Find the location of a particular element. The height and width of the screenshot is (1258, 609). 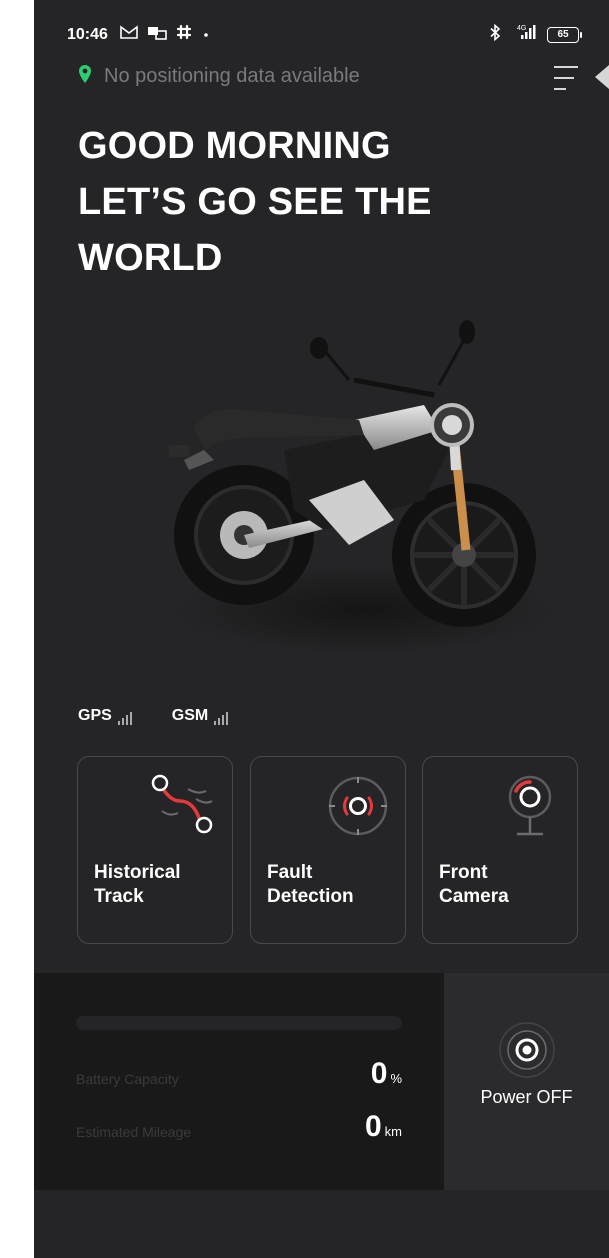

notification-icons is located at coordinates (165, 34).